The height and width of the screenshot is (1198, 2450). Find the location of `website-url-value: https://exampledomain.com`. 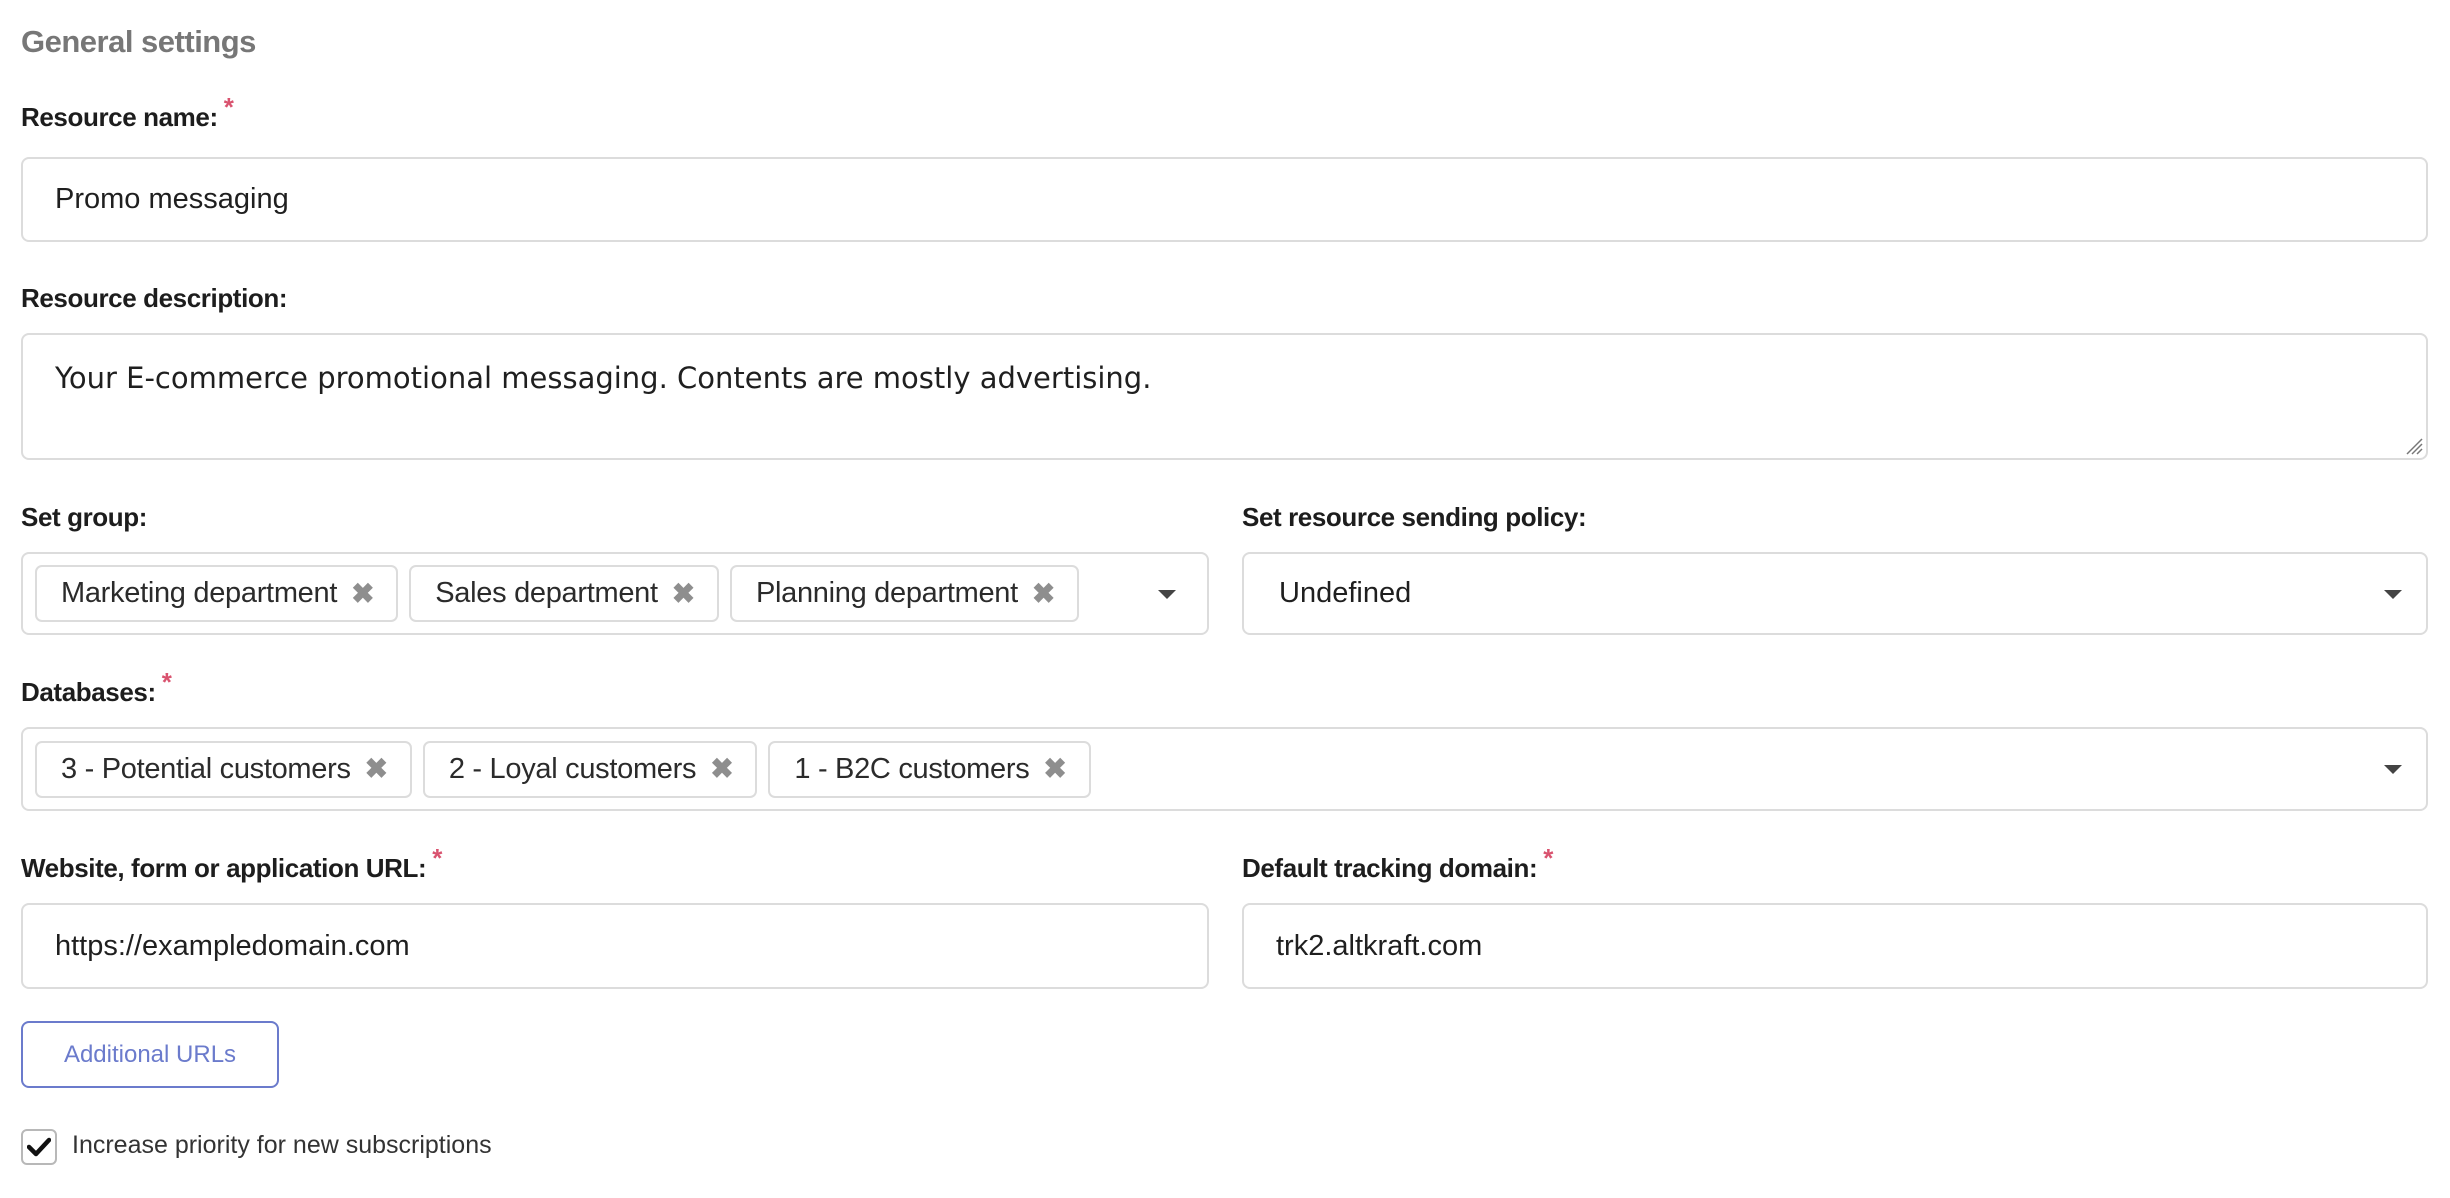

website-url-value: https://exampledomain.com is located at coordinates (232, 945).